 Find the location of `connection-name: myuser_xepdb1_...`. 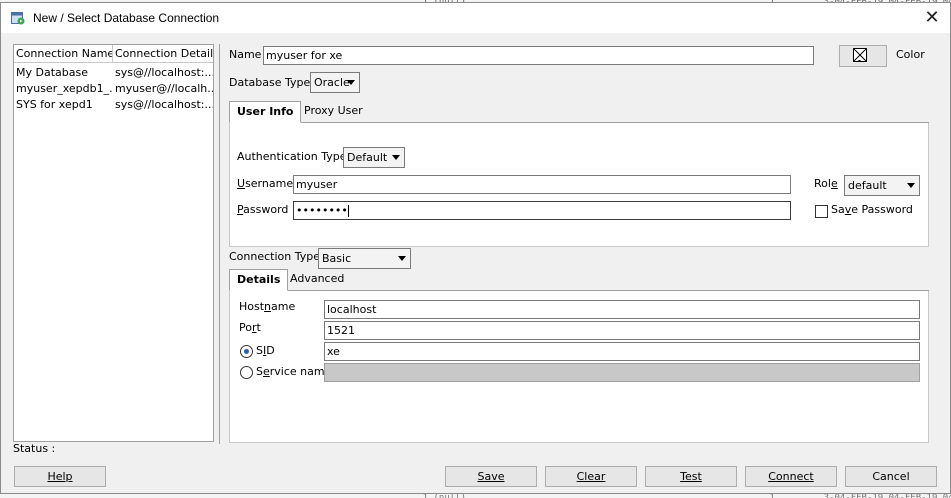

connection-name: myuser_xepdb1_... is located at coordinates (64, 88).